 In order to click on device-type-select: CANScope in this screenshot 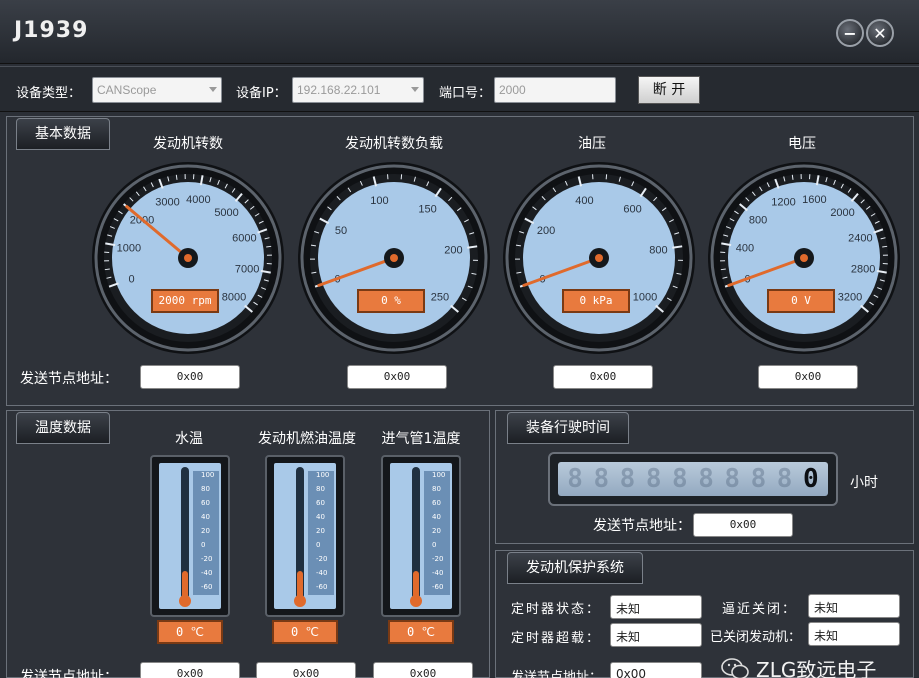, I will do `click(157, 90)`.